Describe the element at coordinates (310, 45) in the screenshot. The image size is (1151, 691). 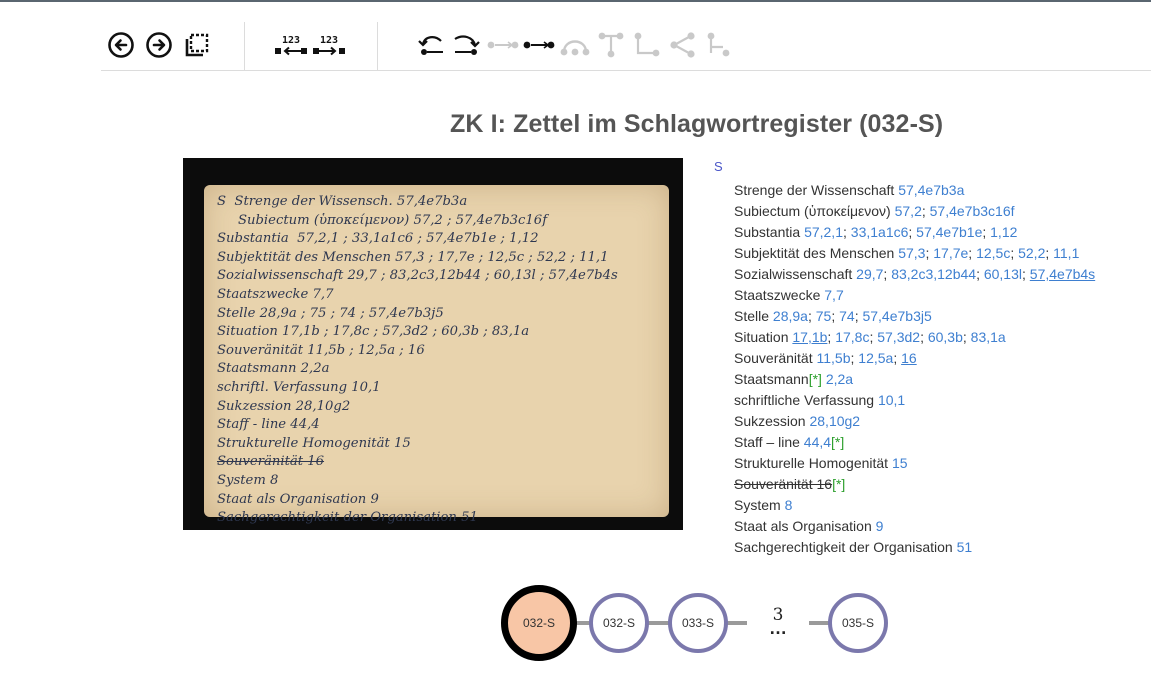
I see `number-nav-group: 123 123` at that location.